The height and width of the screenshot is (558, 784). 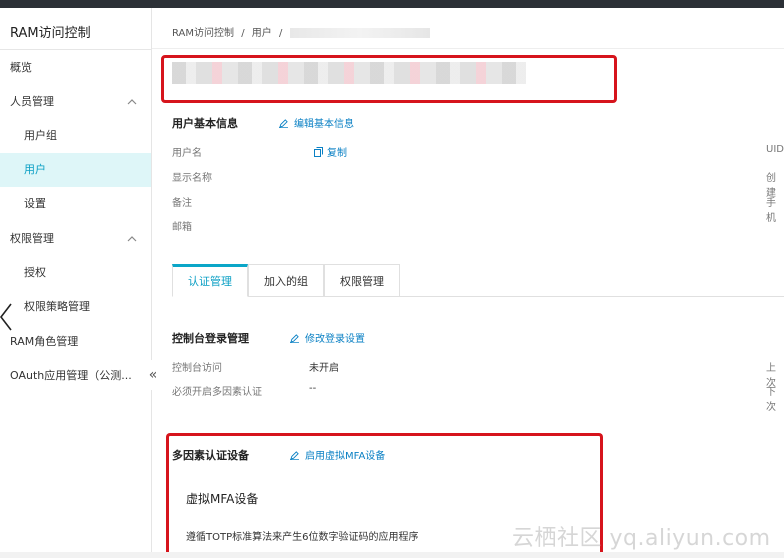 I want to click on uid-label-cut: UID, so click(x=775, y=149).